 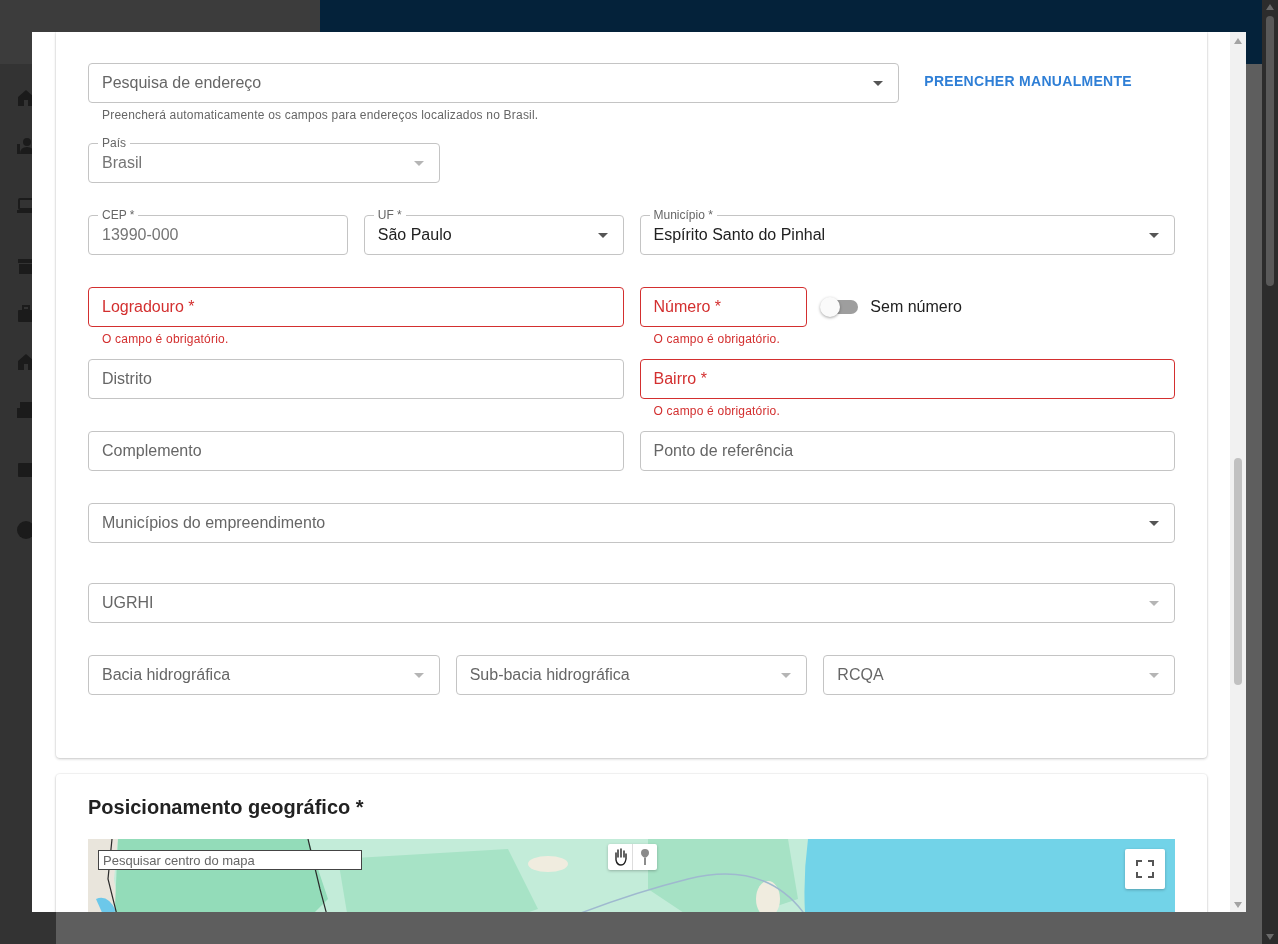 I want to click on text-field: Logradouro *, so click(x=356, y=307).